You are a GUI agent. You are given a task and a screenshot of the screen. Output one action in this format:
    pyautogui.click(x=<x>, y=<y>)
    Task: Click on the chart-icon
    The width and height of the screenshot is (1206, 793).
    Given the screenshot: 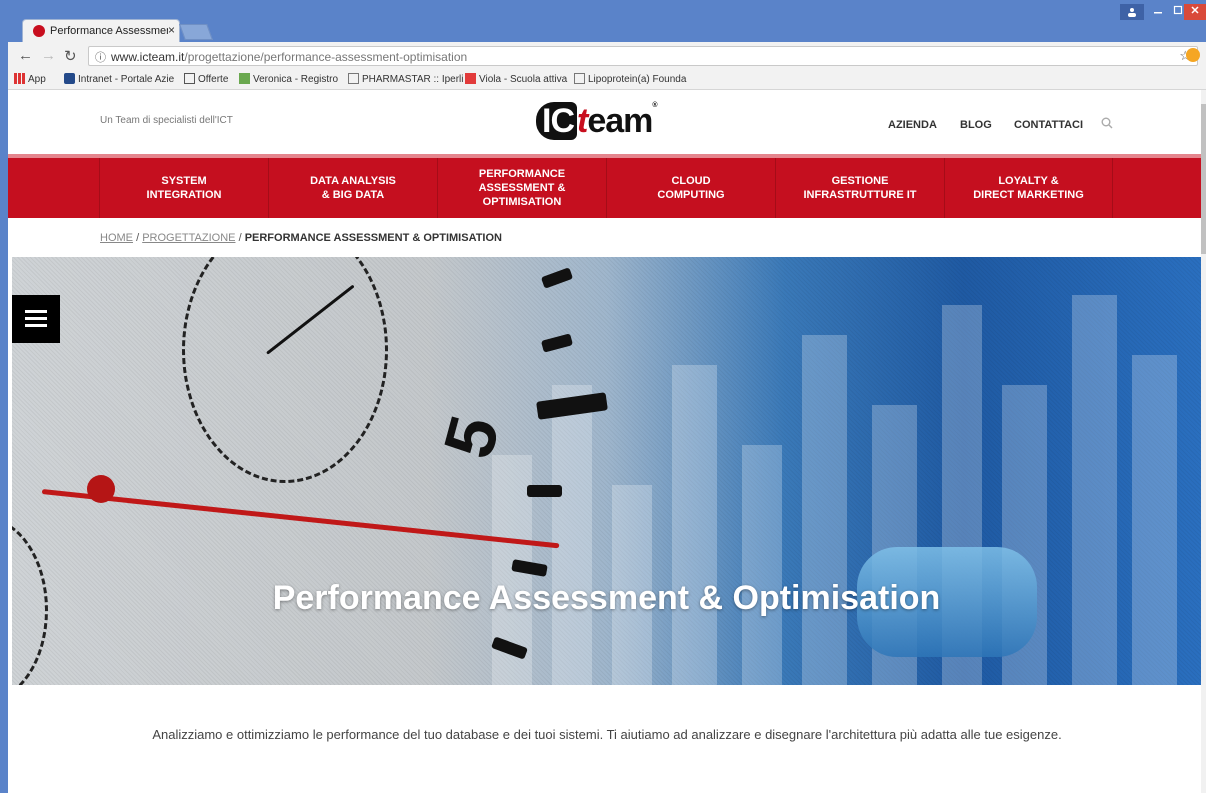 What is the action you would take?
    pyautogui.click(x=189, y=78)
    